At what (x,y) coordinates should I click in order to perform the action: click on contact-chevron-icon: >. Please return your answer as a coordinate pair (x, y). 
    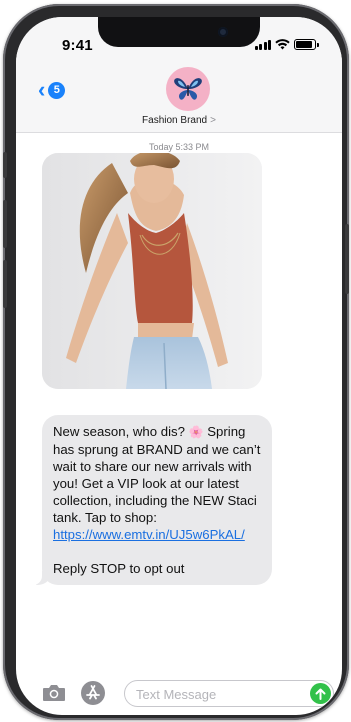
    Looking at the image, I should click on (213, 120).